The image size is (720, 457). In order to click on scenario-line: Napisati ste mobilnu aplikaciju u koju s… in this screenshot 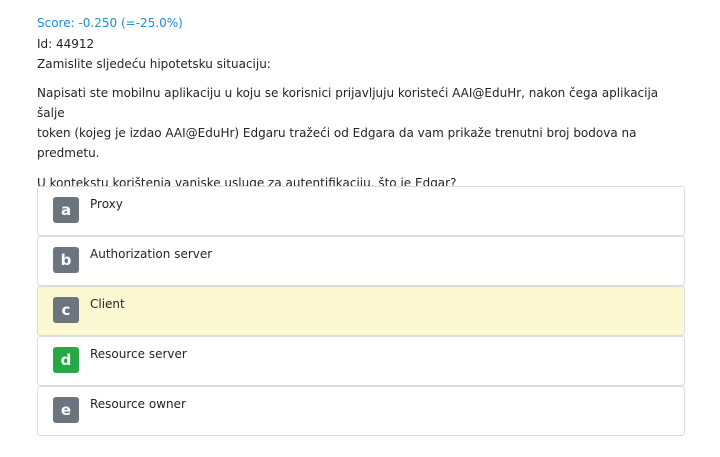, I will do `click(348, 103)`.